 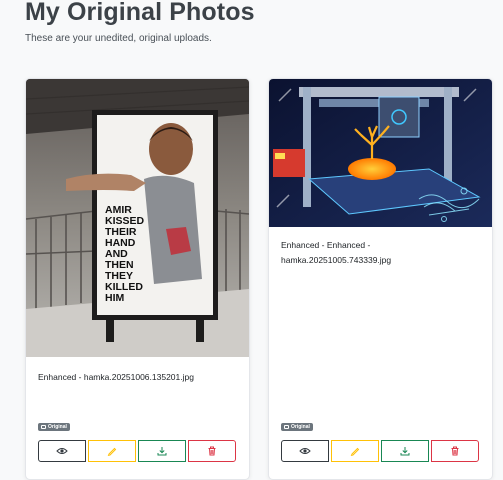 What do you see at coordinates (116, 377) in the screenshot?
I see `photo-filename: Enhanced - hamka.20251006.135201.jpg` at bounding box center [116, 377].